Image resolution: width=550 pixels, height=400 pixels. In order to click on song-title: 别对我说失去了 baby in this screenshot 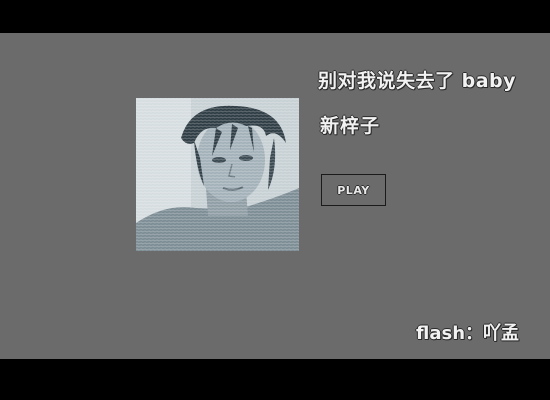, I will do `click(417, 81)`.